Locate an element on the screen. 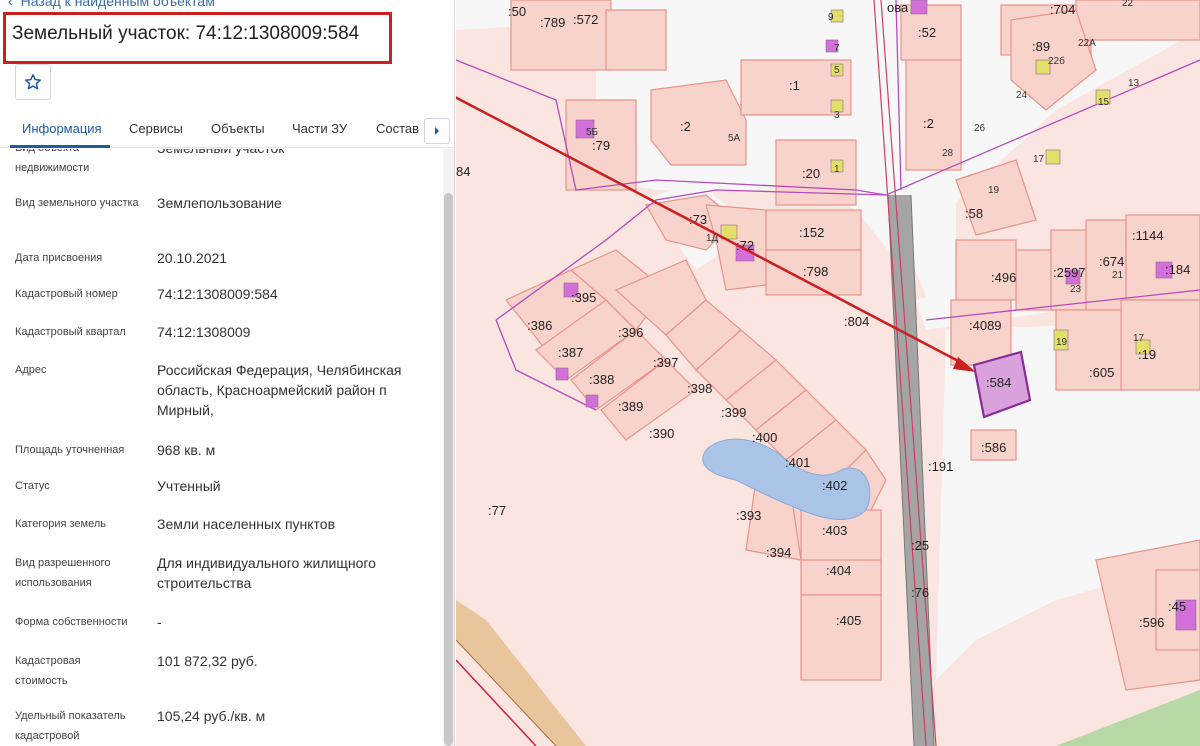  house-number: 23 is located at coordinates (1076, 289).